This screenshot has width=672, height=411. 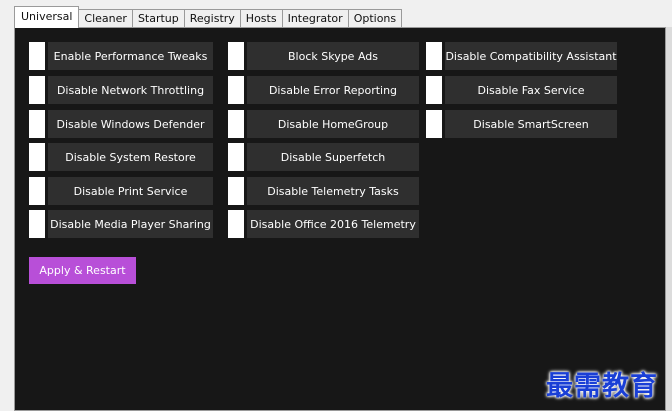 What do you see at coordinates (236, 157) in the screenshot?
I see `toggle-superfetch` at bounding box center [236, 157].